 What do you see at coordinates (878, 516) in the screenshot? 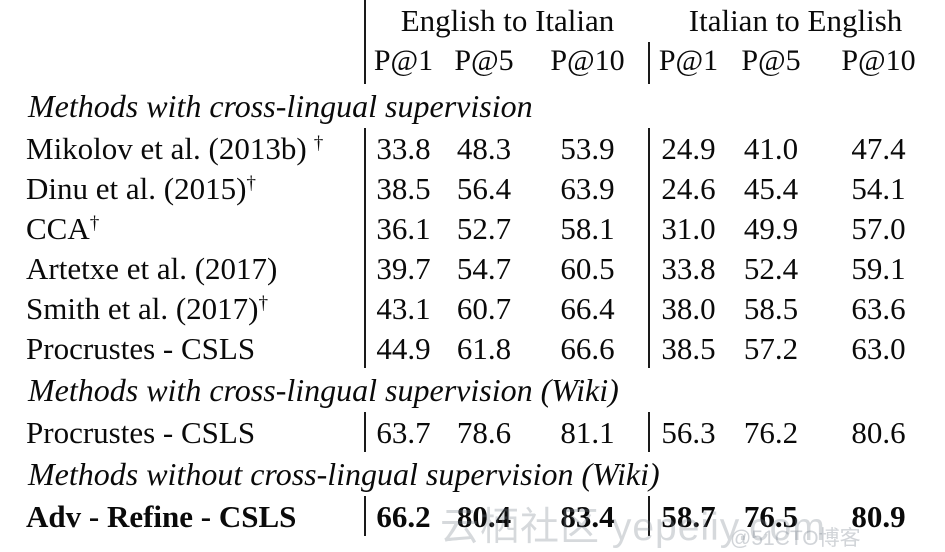
I see `cell-value: 80.9` at bounding box center [878, 516].